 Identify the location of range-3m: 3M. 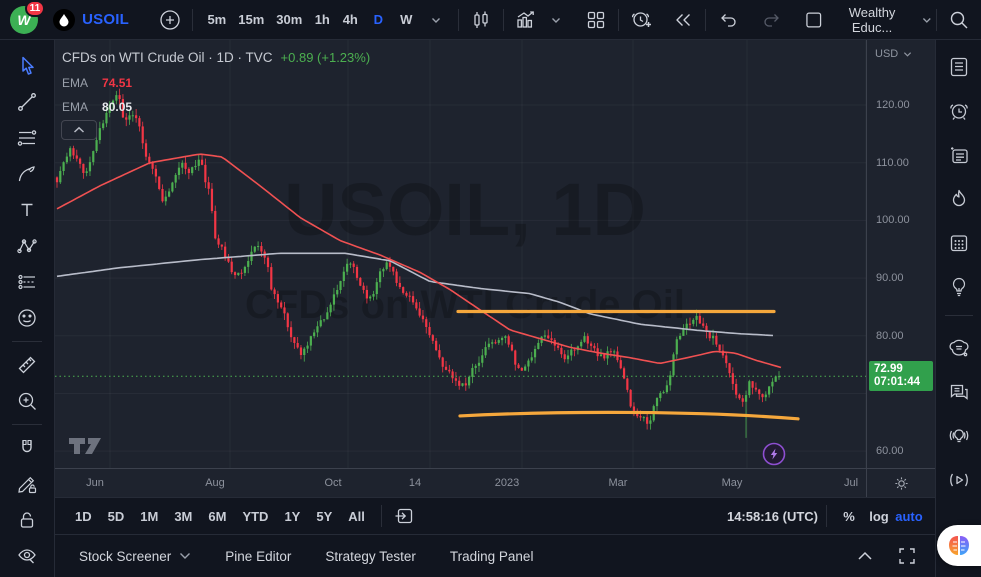
(183, 516).